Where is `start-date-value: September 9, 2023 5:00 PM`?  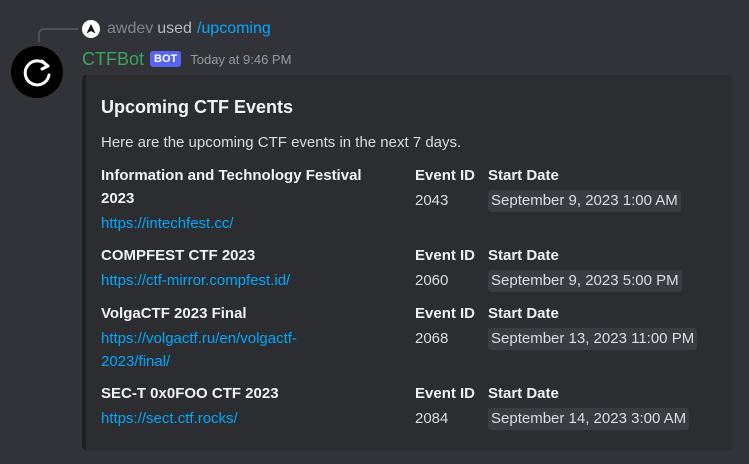 start-date-value: September 9, 2023 5:00 PM is located at coordinates (585, 281).